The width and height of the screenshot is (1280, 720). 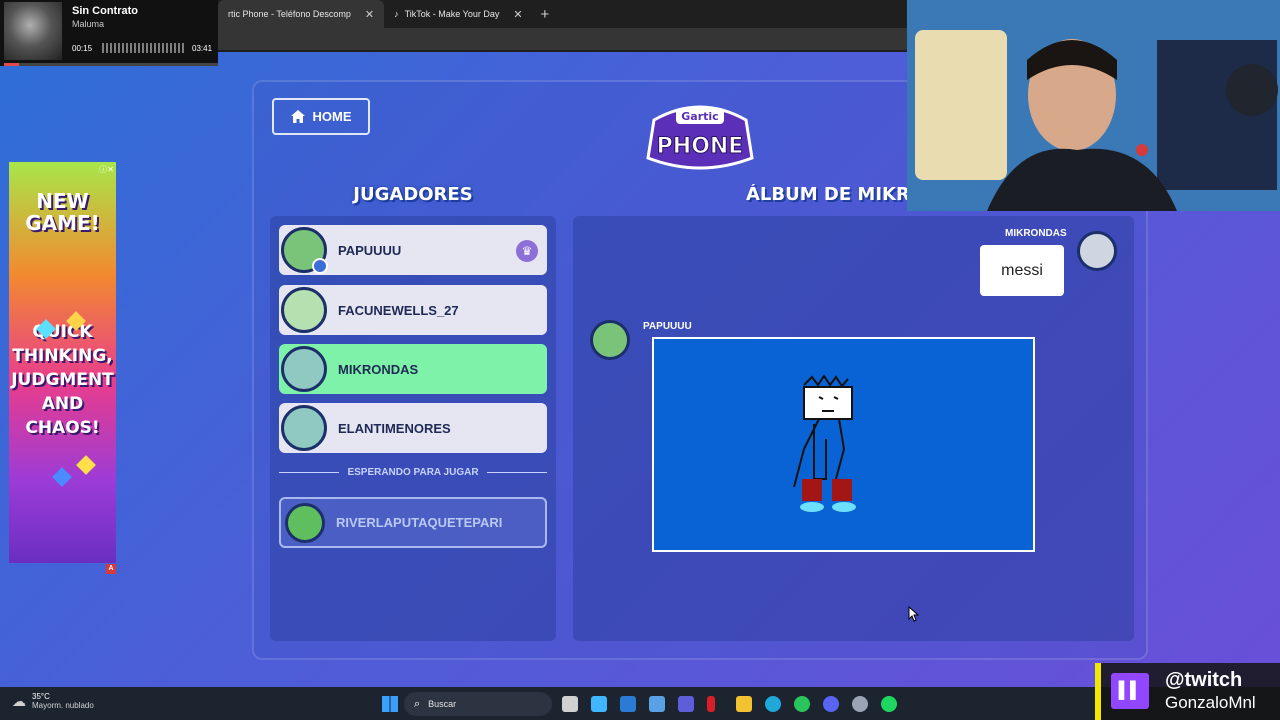 What do you see at coordinates (914, 614) in the screenshot?
I see `mouse-cursor-icon` at bounding box center [914, 614].